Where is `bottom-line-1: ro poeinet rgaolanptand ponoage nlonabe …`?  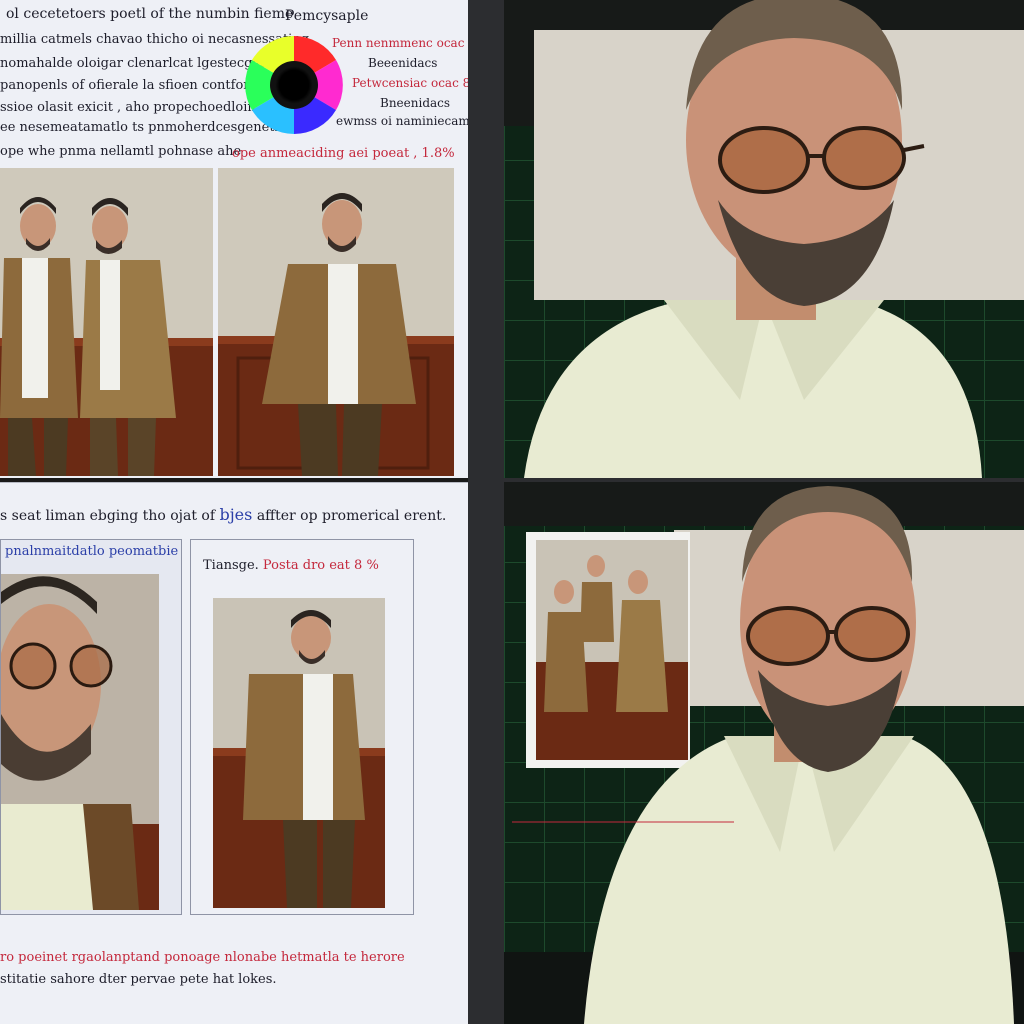
bottom-line-1: ro poeinet rgaolanptand ponoage nlonabe … is located at coordinates (202, 957).